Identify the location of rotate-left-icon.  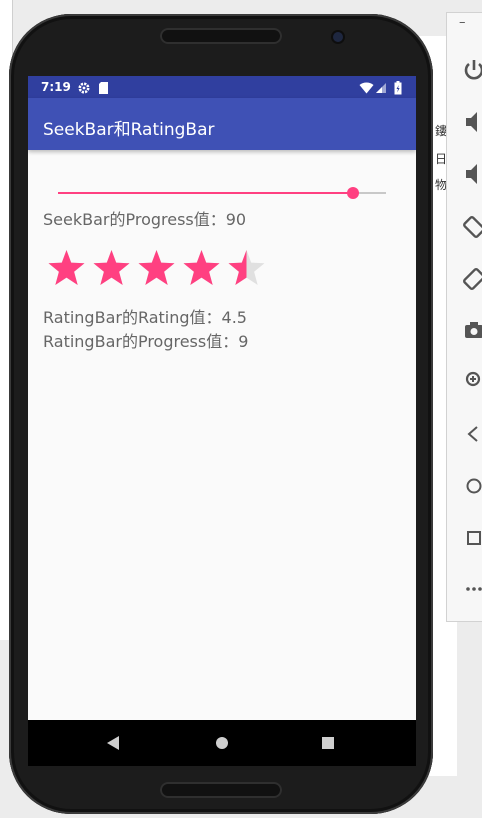
(472, 226).